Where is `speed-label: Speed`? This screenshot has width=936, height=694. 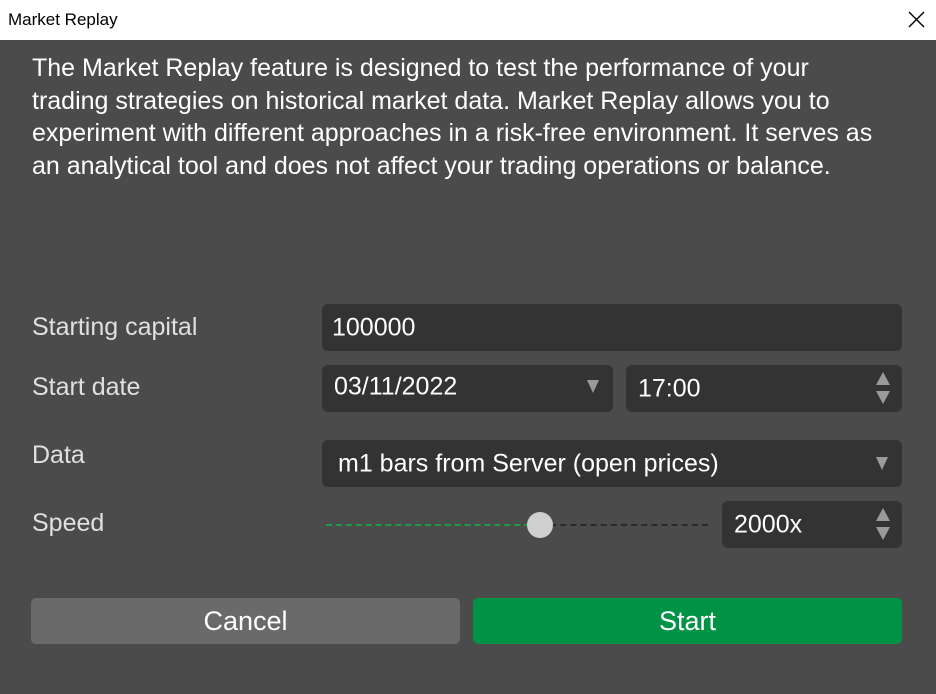
speed-label: Speed is located at coordinates (68, 523).